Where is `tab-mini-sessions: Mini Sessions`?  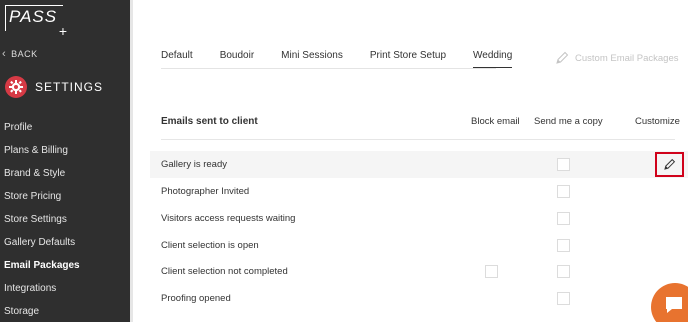 tab-mini-sessions: Mini Sessions is located at coordinates (312, 59).